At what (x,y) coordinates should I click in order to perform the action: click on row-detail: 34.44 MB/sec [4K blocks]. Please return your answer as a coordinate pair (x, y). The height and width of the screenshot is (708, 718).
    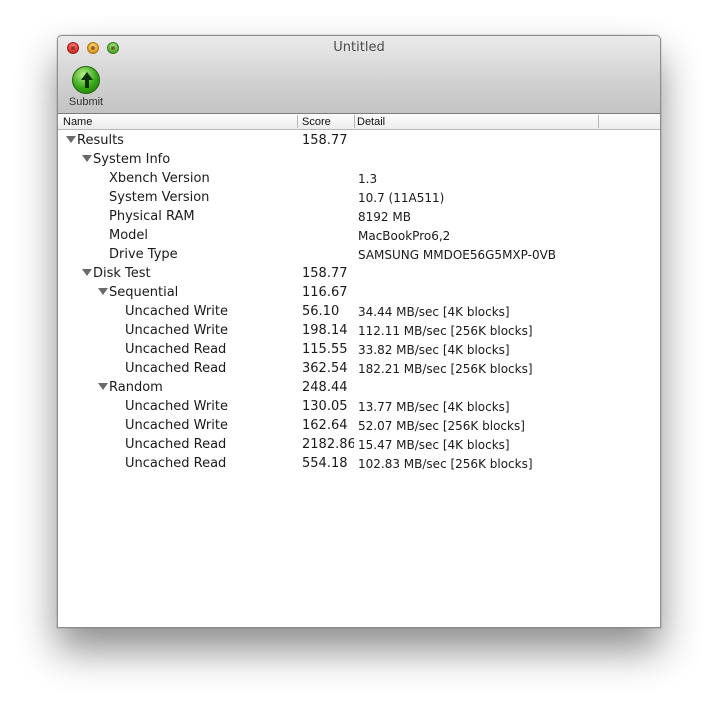
    Looking at the image, I should click on (434, 312).